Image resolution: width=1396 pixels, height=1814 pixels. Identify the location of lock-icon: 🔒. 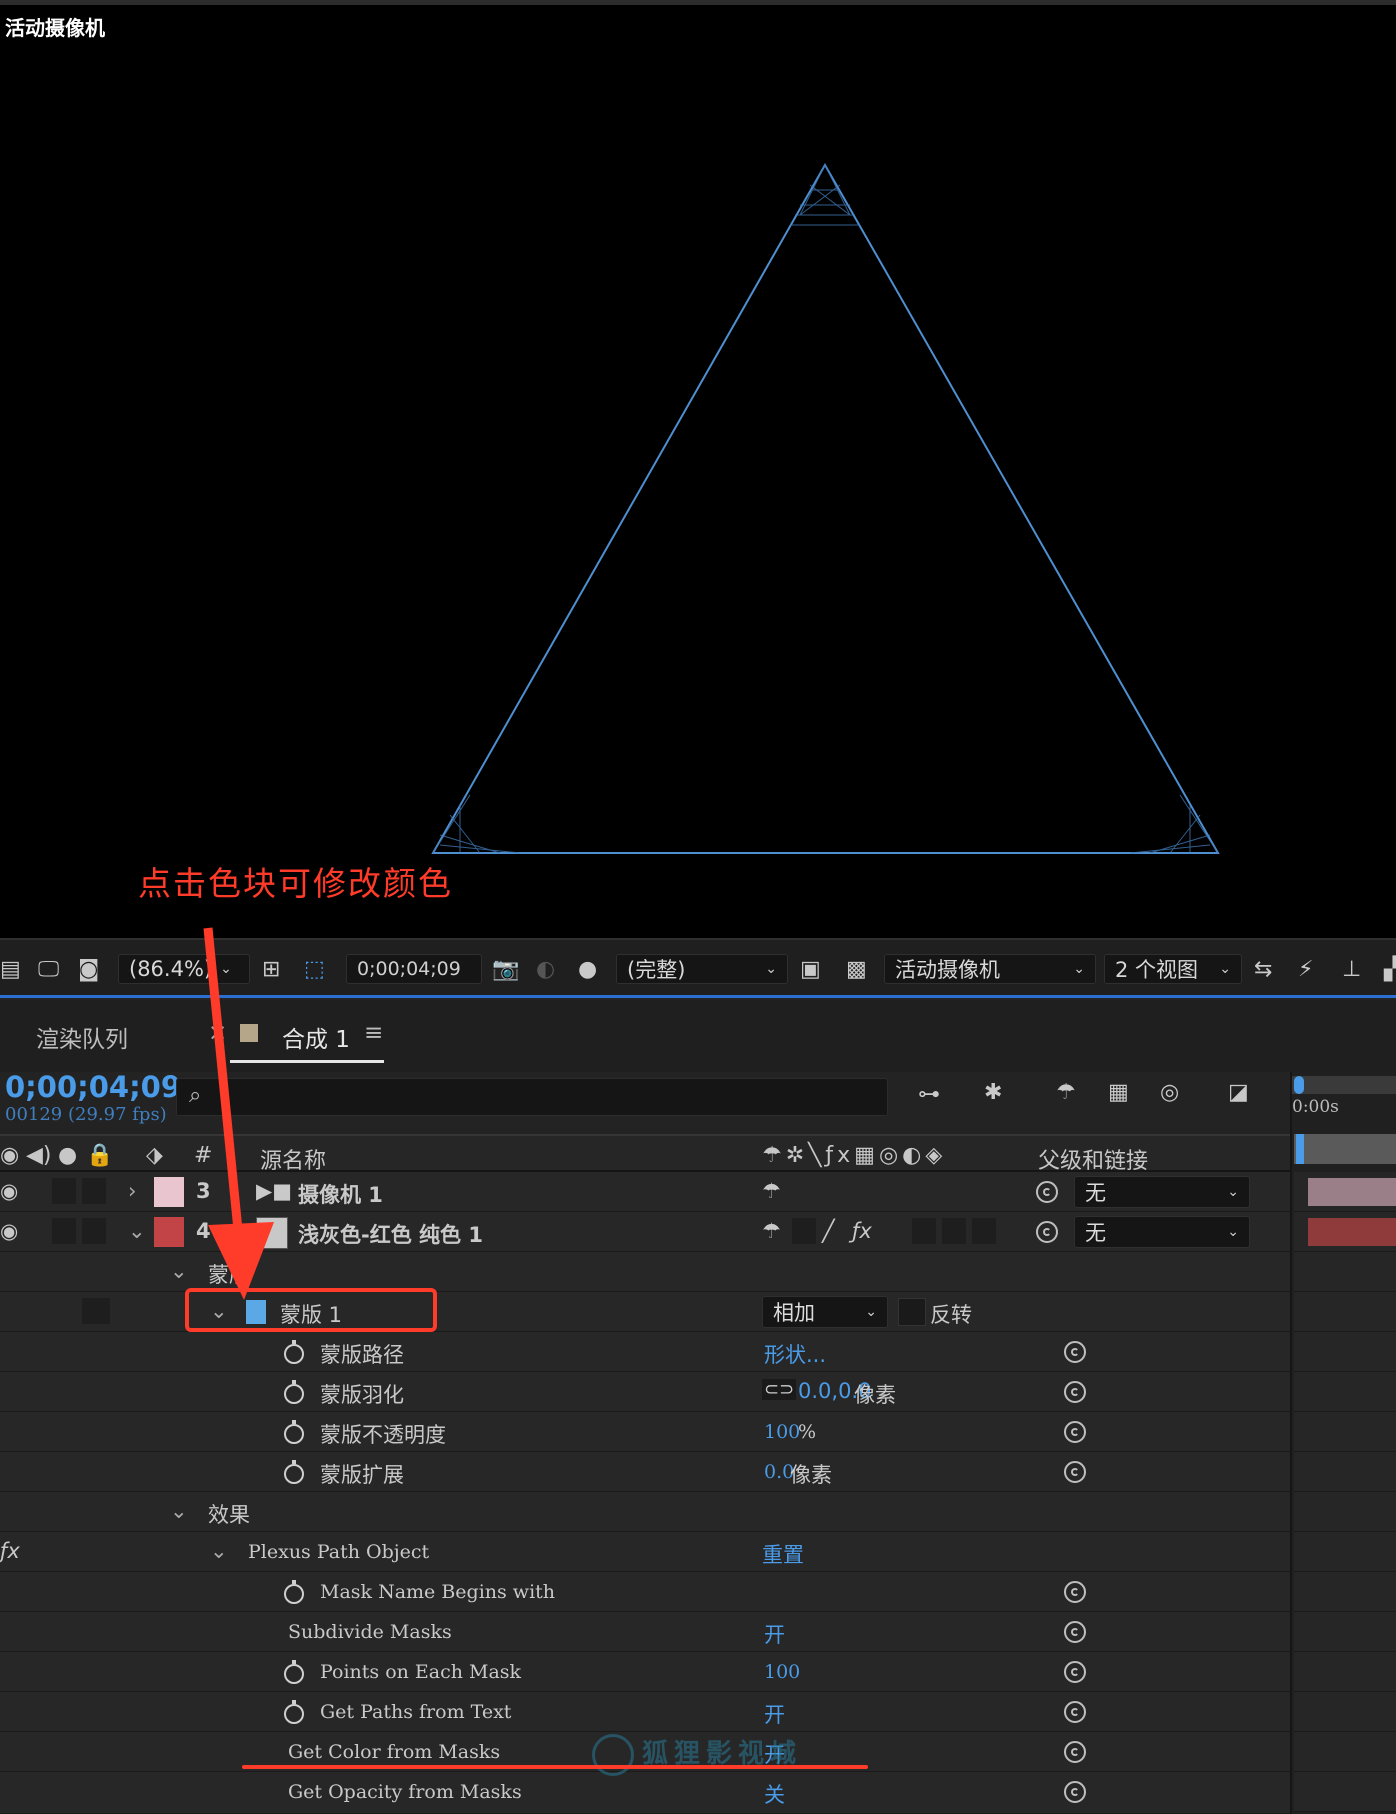
(99, 1155).